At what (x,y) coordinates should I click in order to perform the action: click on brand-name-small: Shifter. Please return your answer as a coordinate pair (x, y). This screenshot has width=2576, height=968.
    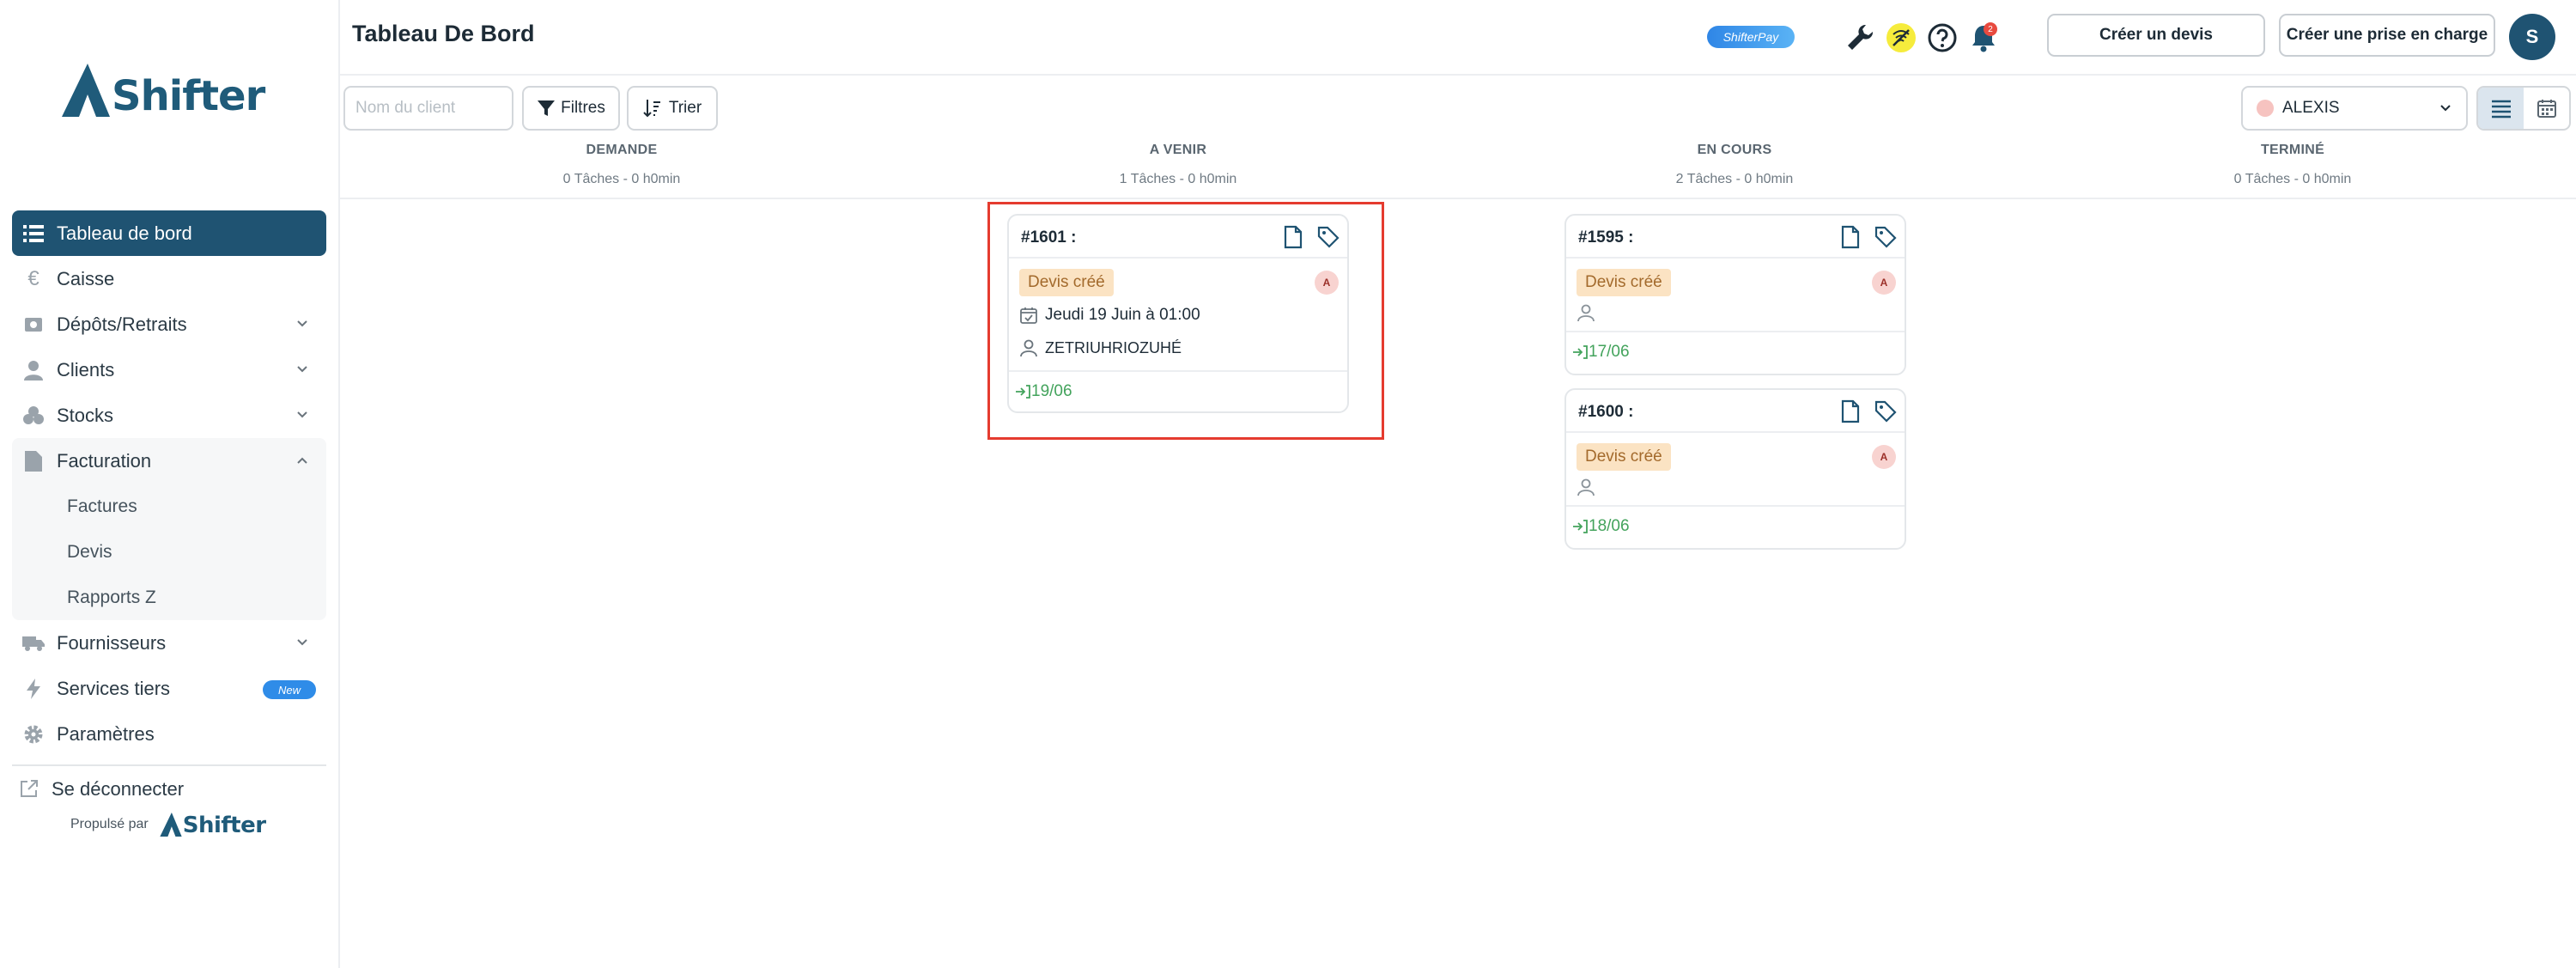
    Looking at the image, I should click on (224, 825).